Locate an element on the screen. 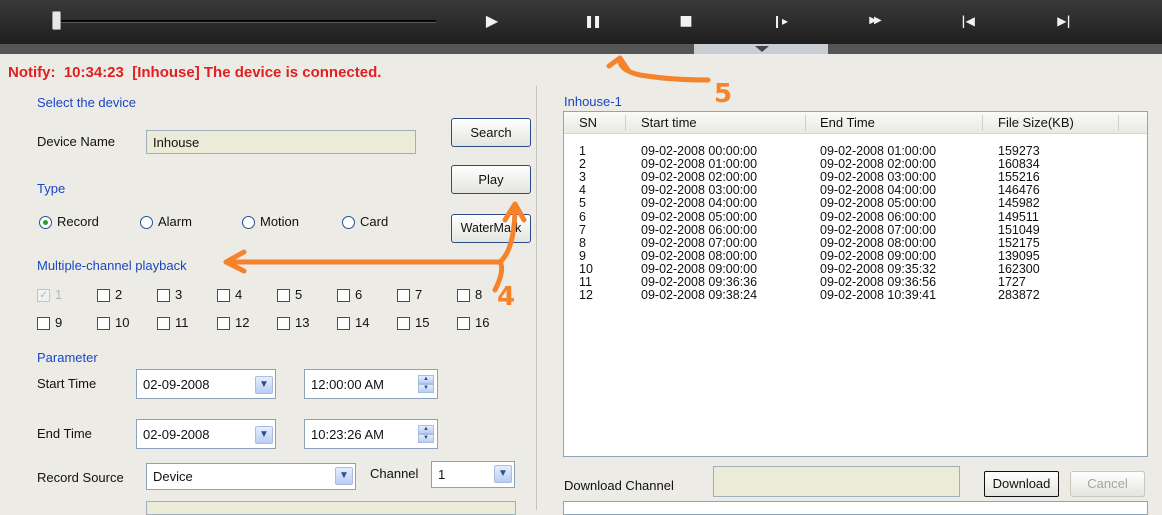  annotation-number-5: 5 is located at coordinates (723, 94).